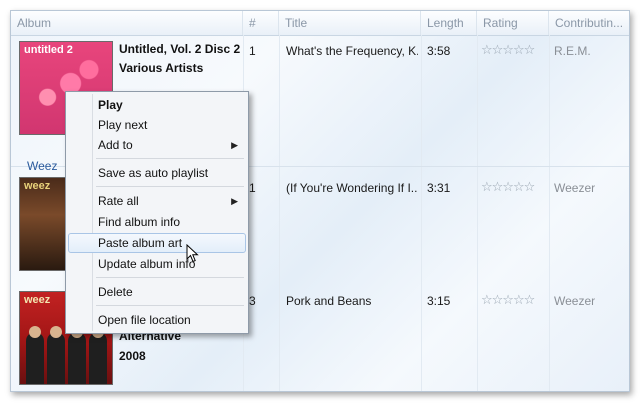  Describe the element at coordinates (449, 23) in the screenshot. I see `column-length: Length` at that location.